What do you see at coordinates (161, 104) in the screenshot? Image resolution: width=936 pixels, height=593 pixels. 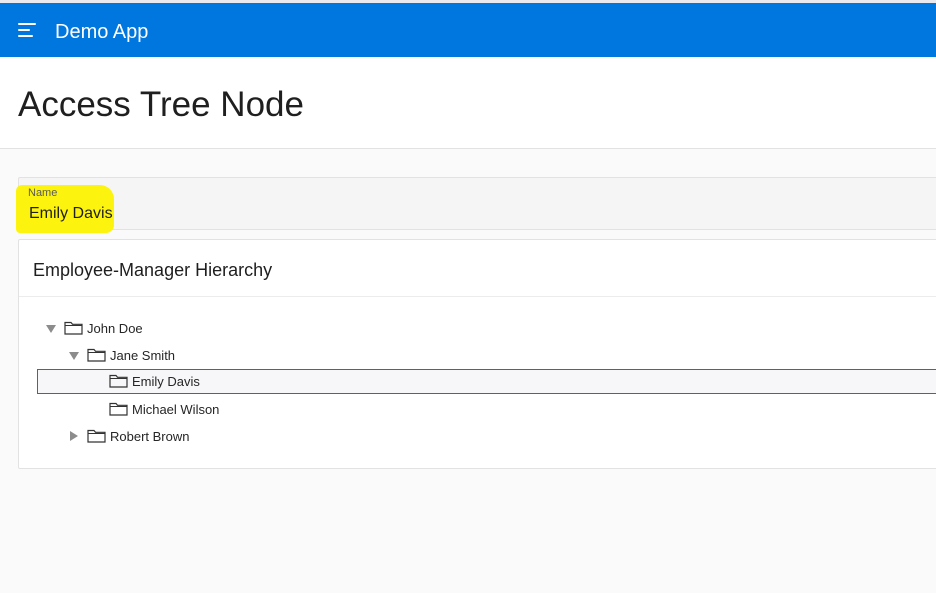 I see `page-title: Access Tree Node` at bounding box center [161, 104].